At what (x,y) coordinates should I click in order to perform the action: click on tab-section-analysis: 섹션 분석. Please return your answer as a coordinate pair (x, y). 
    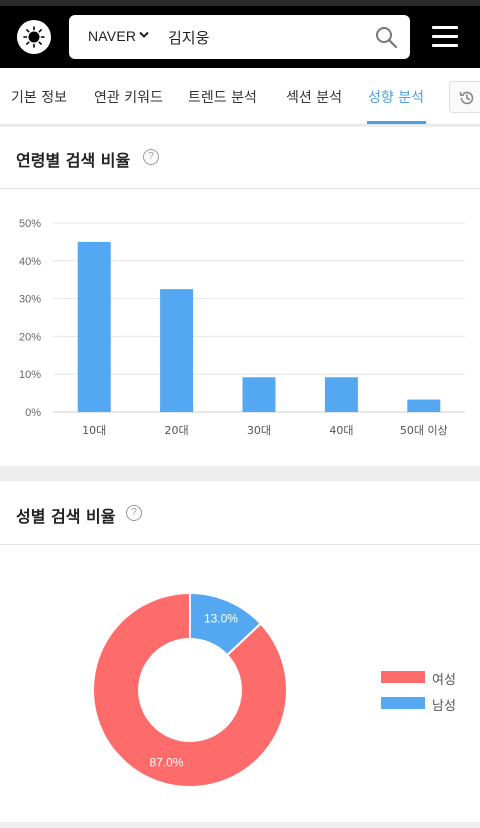
    Looking at the image, I should click on (314, 97).